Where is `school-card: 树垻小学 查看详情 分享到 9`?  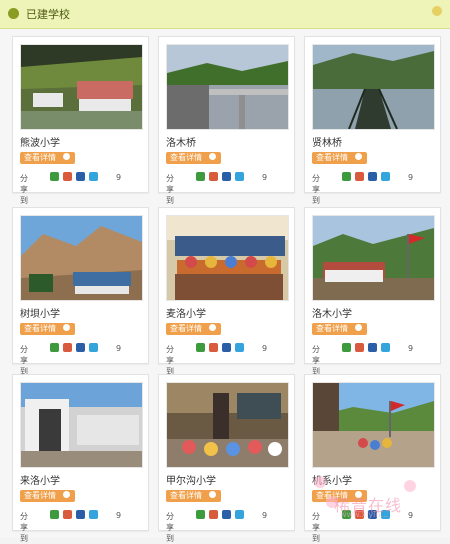 school-card: 树垻小学 查看详情 分享到 9 is located at coordinates (80, 291).